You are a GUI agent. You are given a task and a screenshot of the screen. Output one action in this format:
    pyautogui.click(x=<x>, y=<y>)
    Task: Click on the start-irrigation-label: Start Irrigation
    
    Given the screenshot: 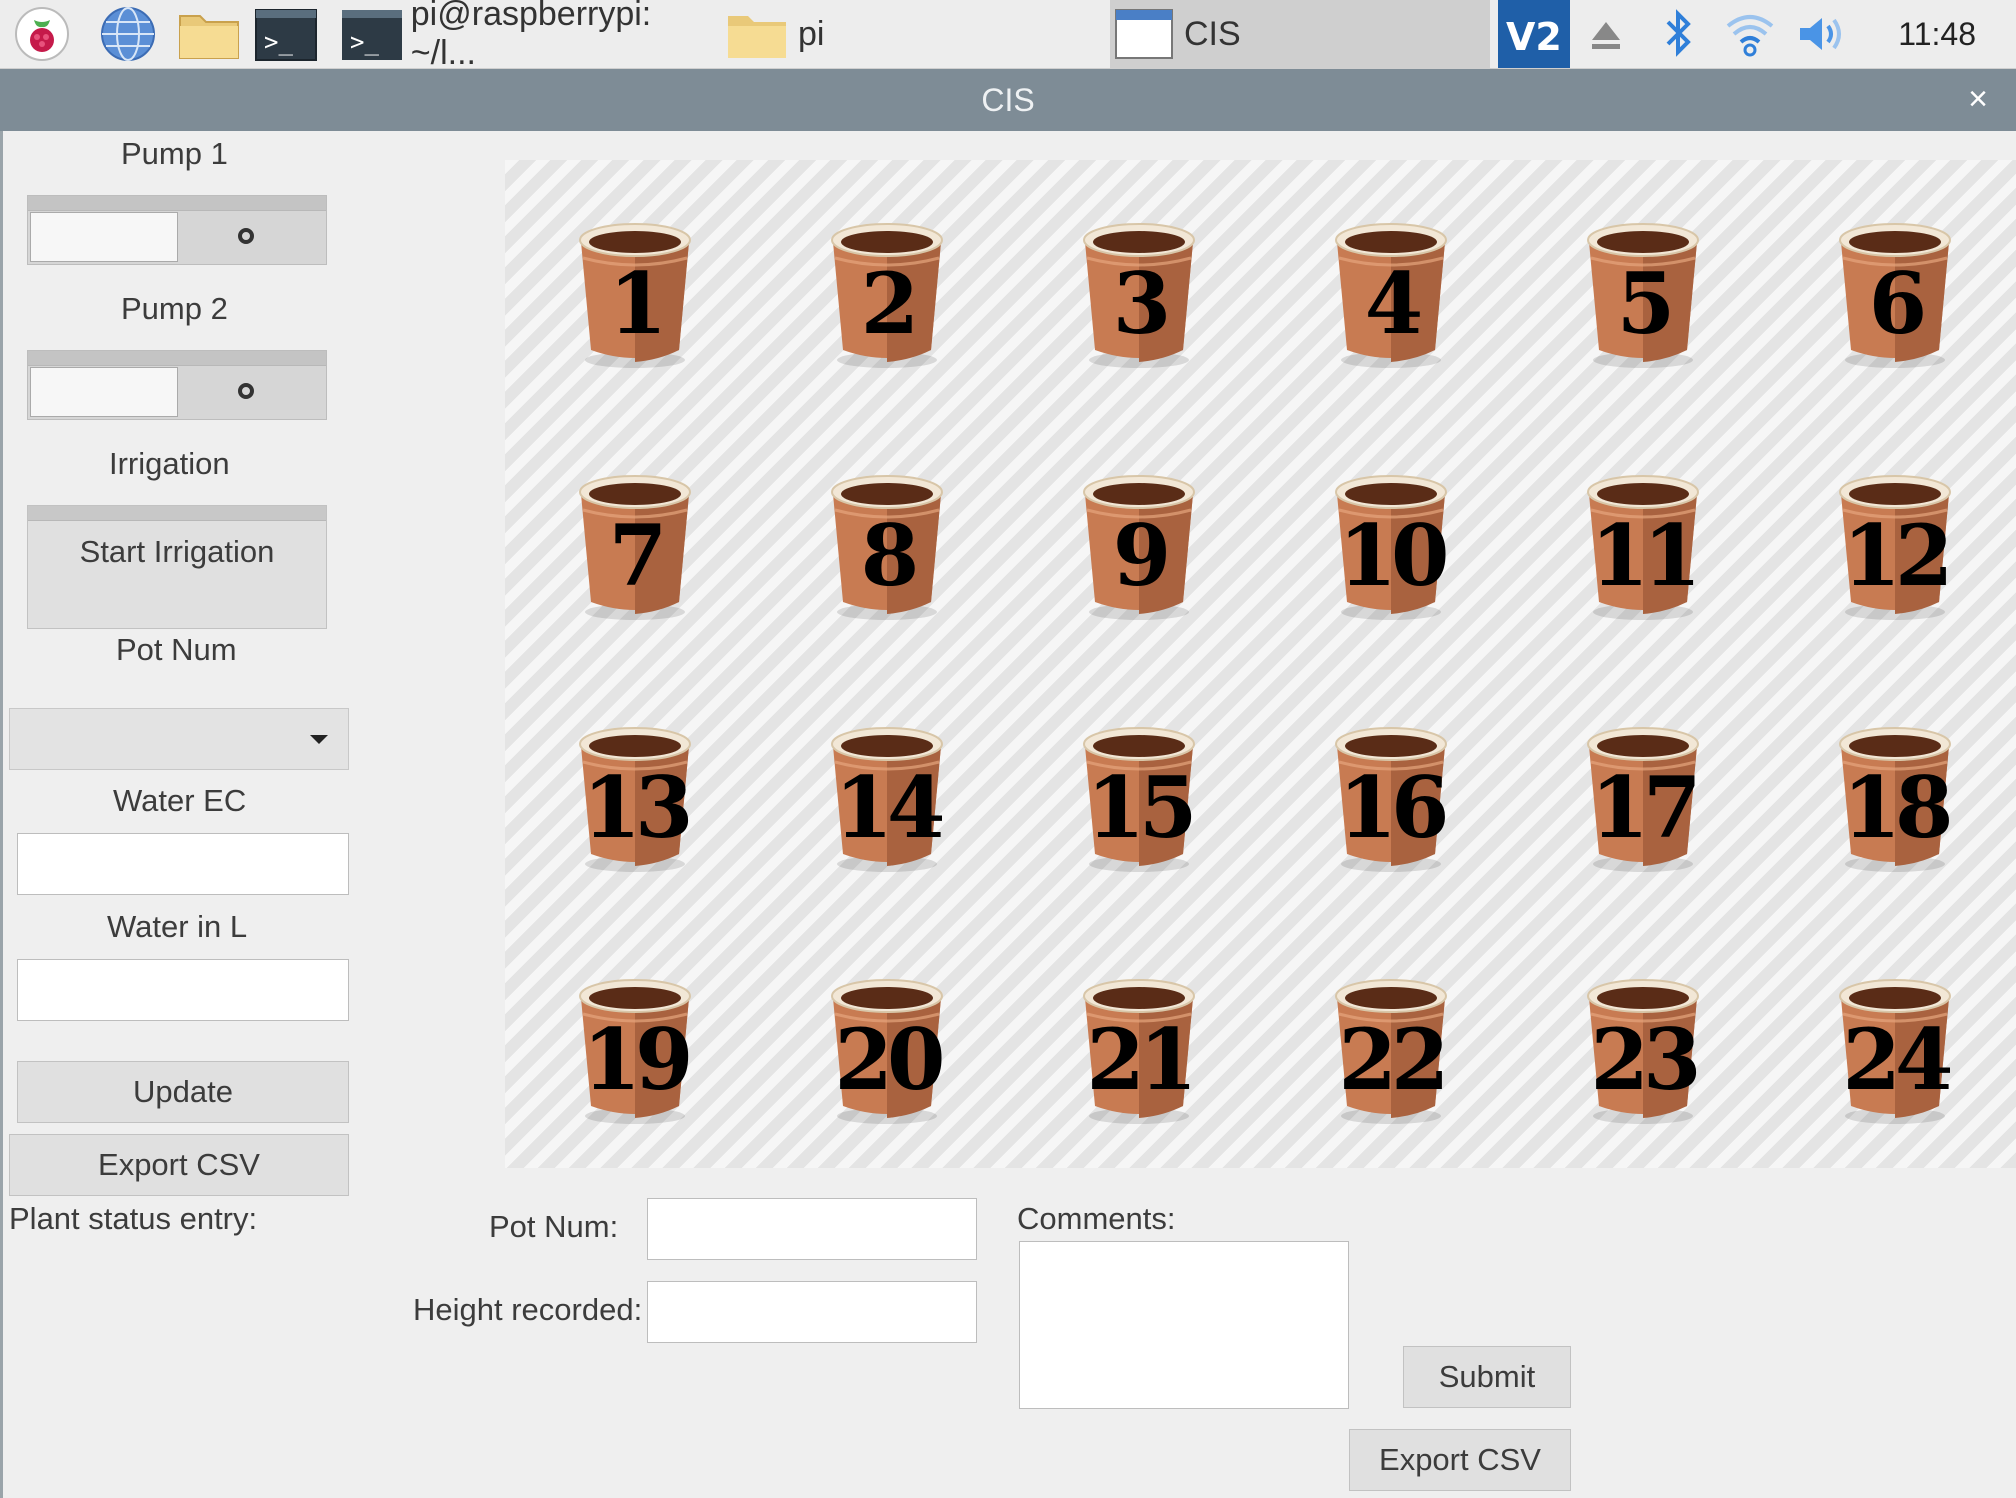 What is the action you would take?
    pyautogui.click(x=177, y=551)
    